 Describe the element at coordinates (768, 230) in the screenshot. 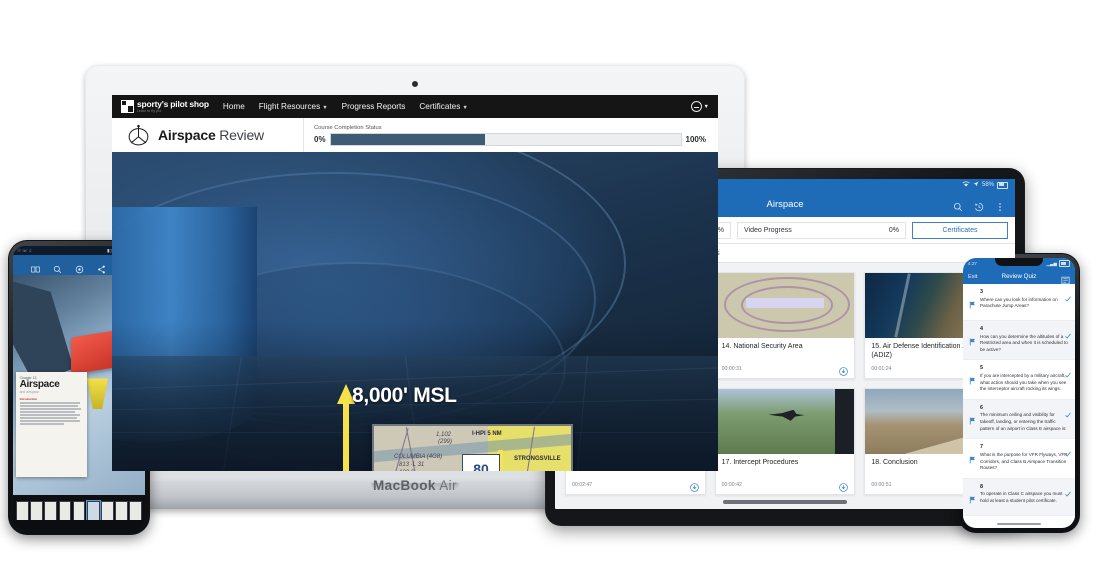

I see `video-progress-label: Video Progress` at that location.